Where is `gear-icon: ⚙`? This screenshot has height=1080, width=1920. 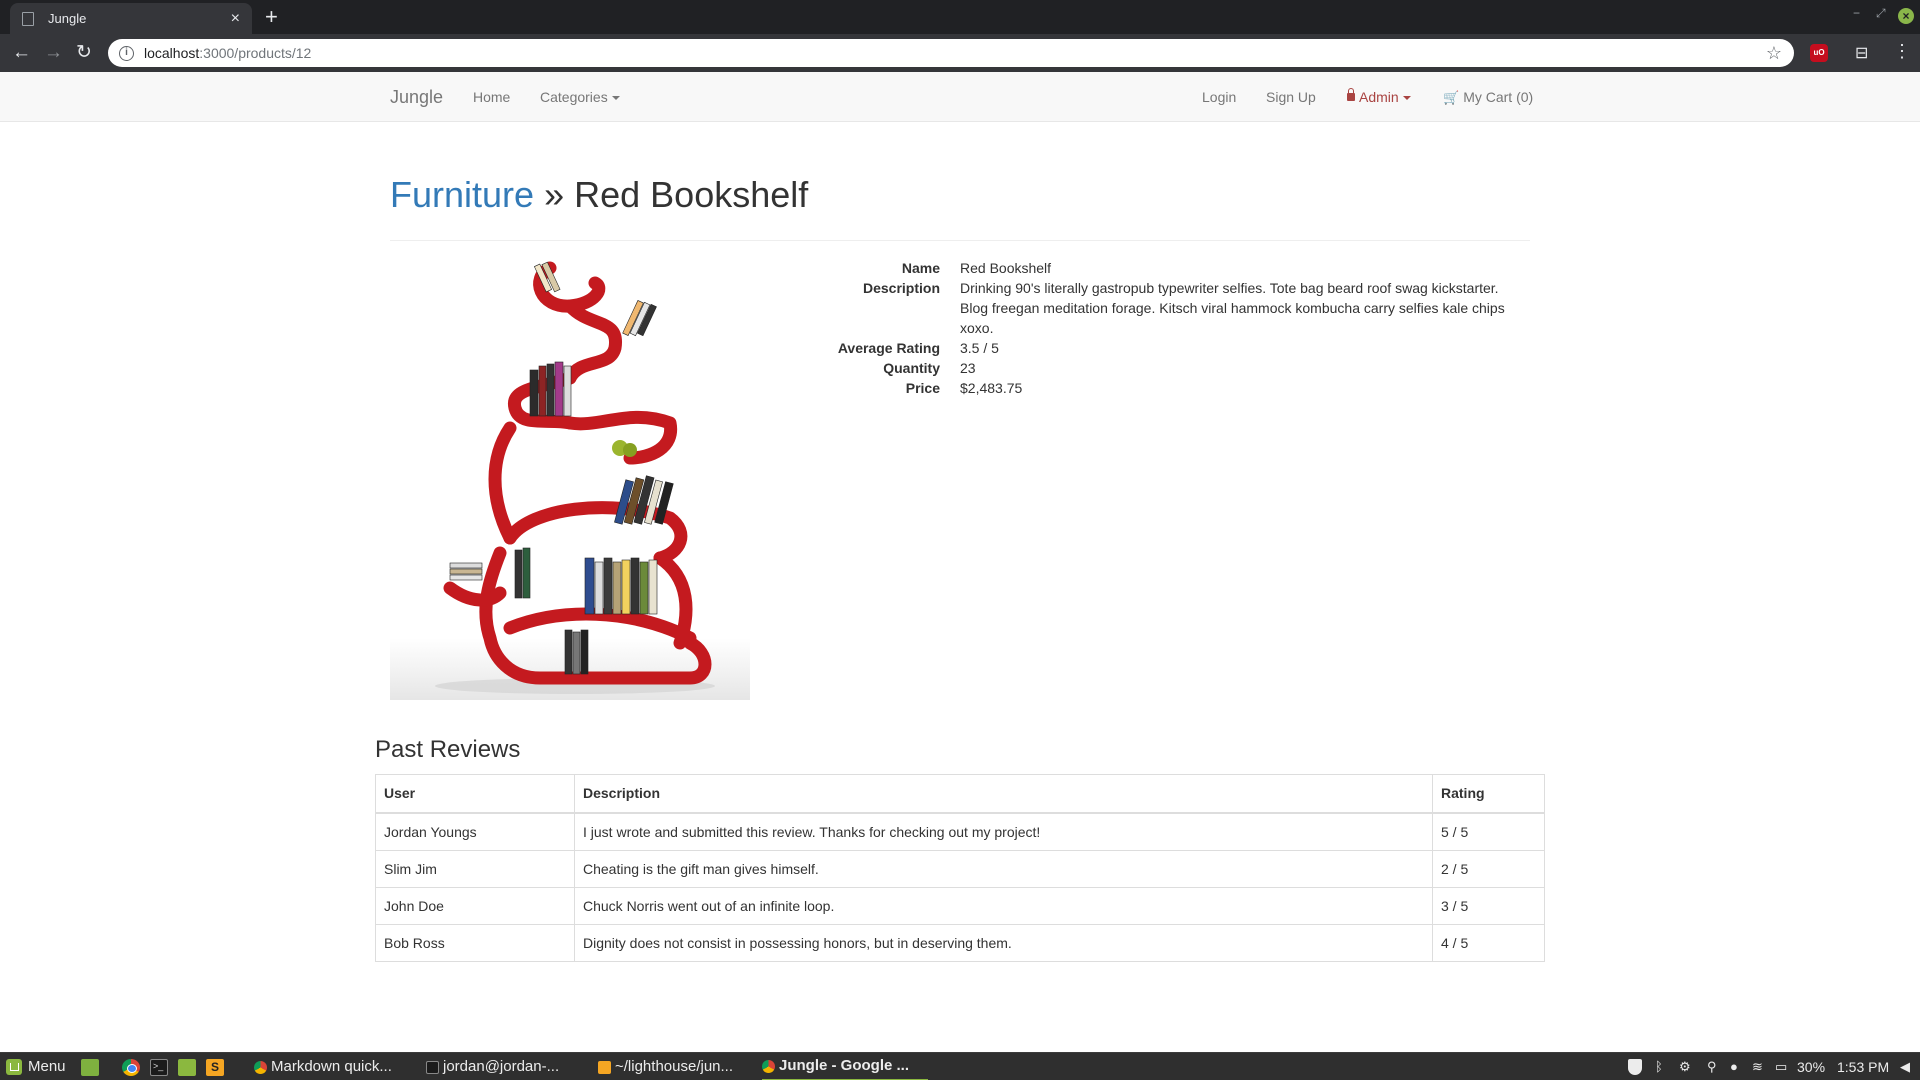
gear-icon: ⚙ is located at coordinates (1685, 1066).